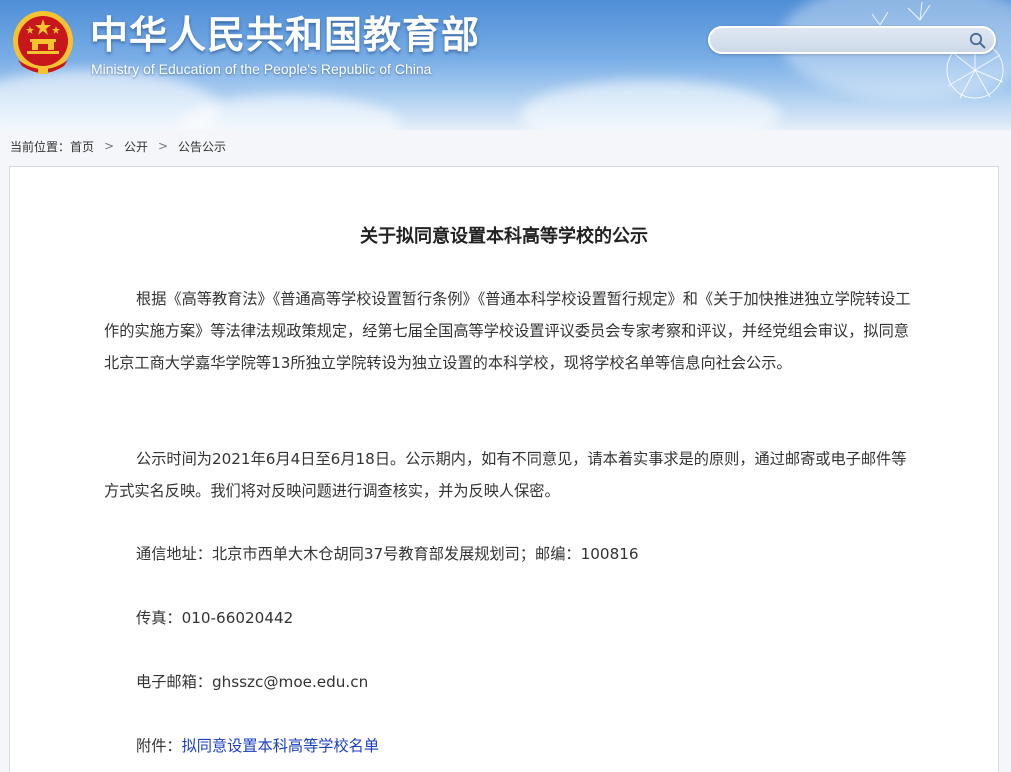  Describe the element at coordinates (43, 42) in the screenshot. I see `national-emblem-icon` at that location.